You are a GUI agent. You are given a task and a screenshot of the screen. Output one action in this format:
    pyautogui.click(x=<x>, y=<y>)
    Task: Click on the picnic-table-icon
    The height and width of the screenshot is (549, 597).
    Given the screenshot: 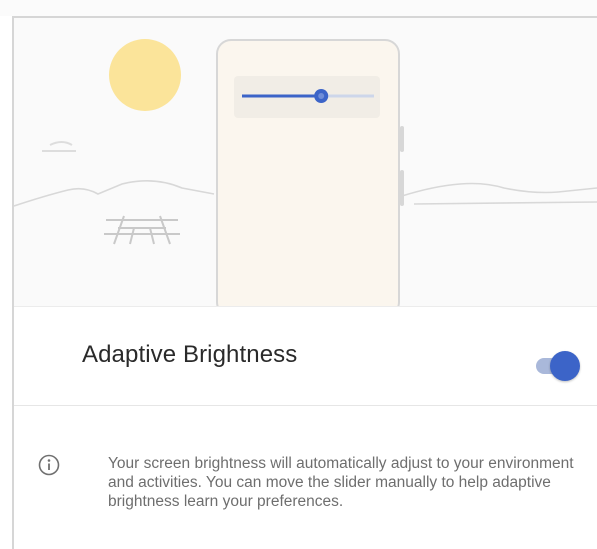 What is the action you would take?
    pyautogui.click(x=142, y=230)
    